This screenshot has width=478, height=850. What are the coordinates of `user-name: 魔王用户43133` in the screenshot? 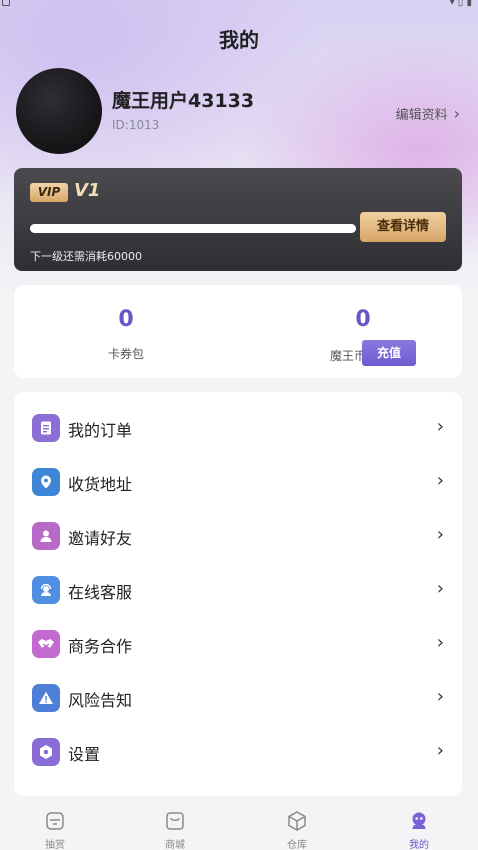 It's located at (183, 101).